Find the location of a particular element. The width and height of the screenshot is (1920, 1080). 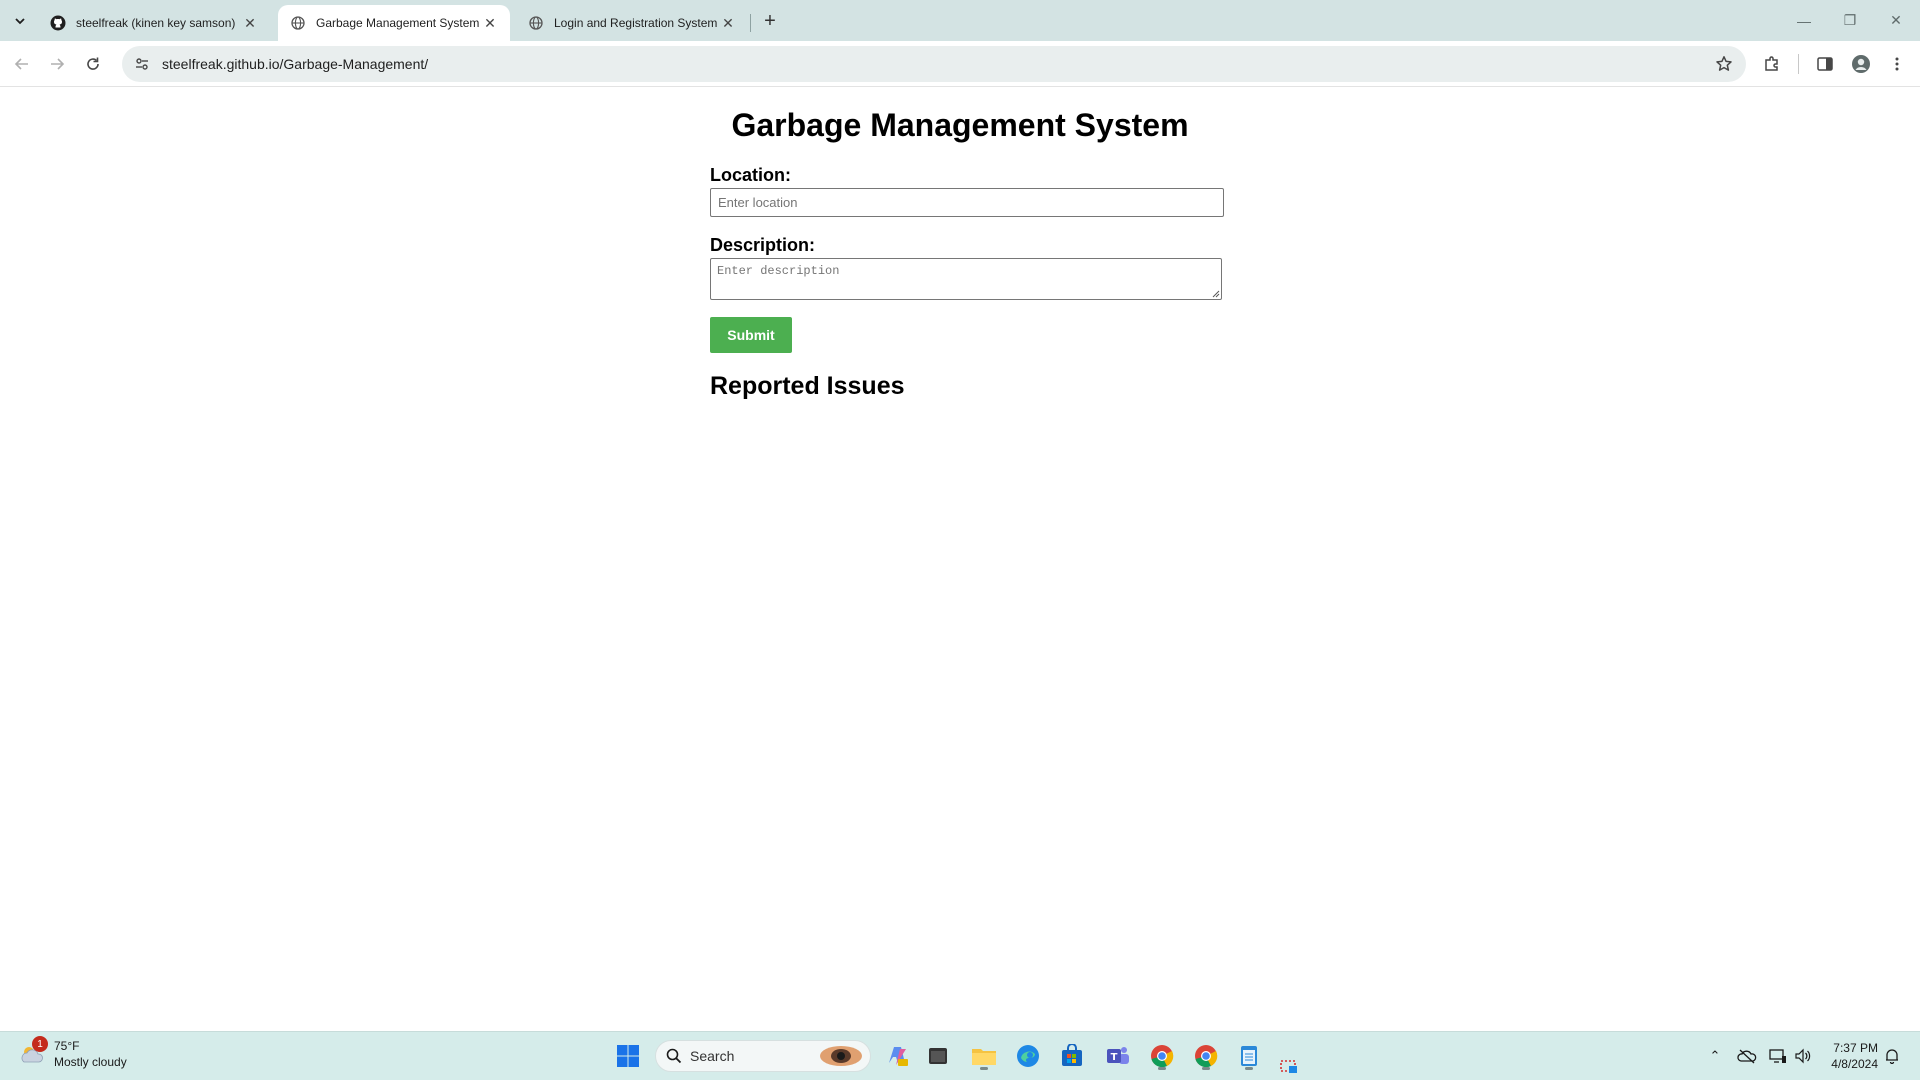

taskbar-search: Search is located at coordinates (763, 1056).